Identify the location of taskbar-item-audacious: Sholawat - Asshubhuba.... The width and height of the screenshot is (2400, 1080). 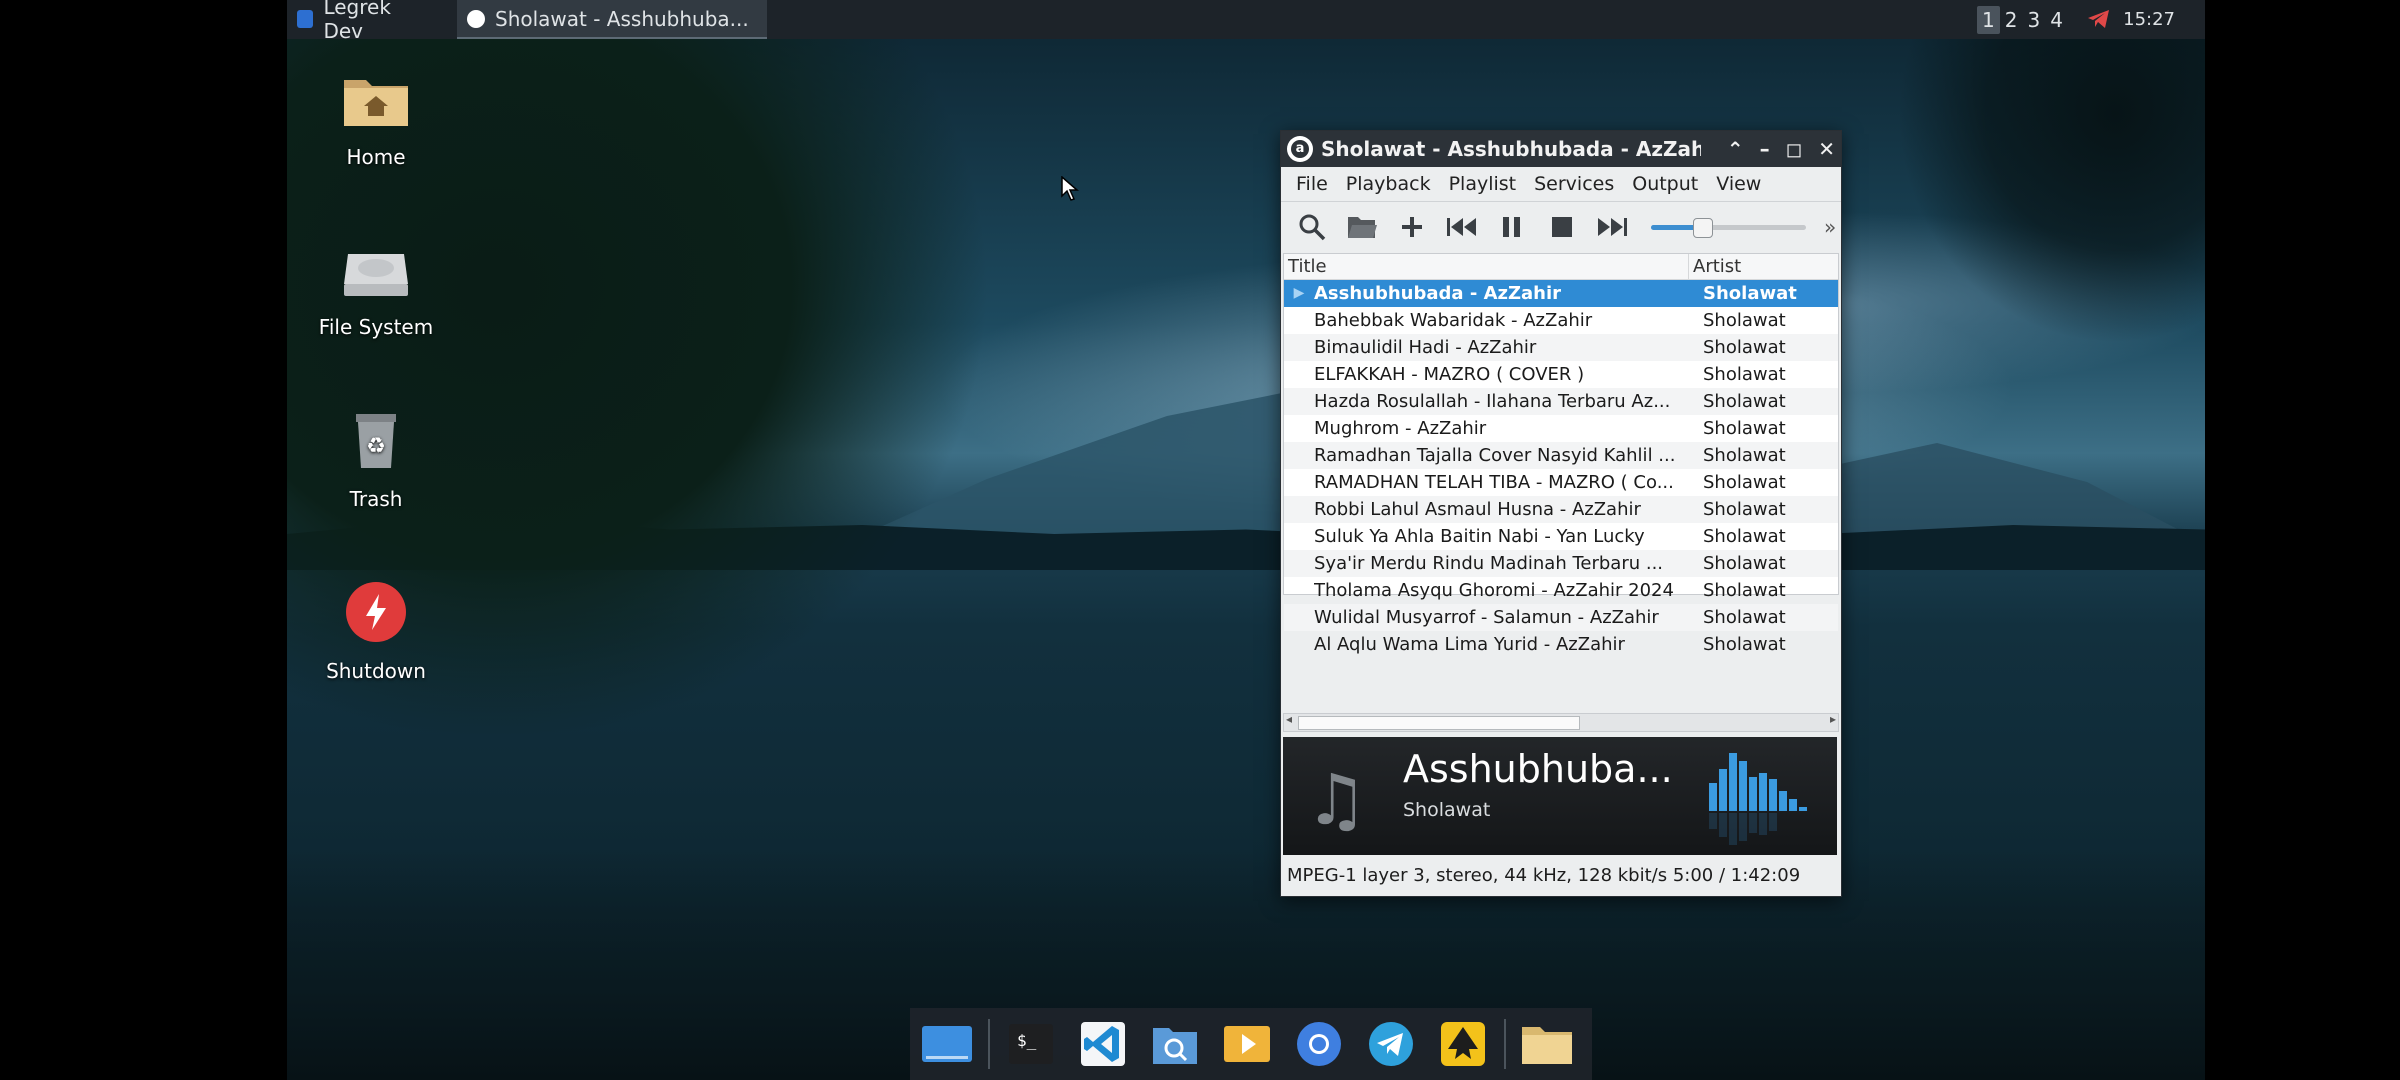
(612, 19).